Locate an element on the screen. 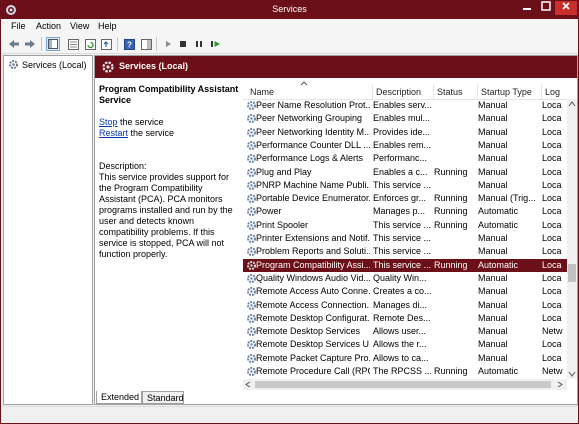 The width and height of the screenshot is (579, 424). column-header-status: Status is located at coordinates (450, 92).